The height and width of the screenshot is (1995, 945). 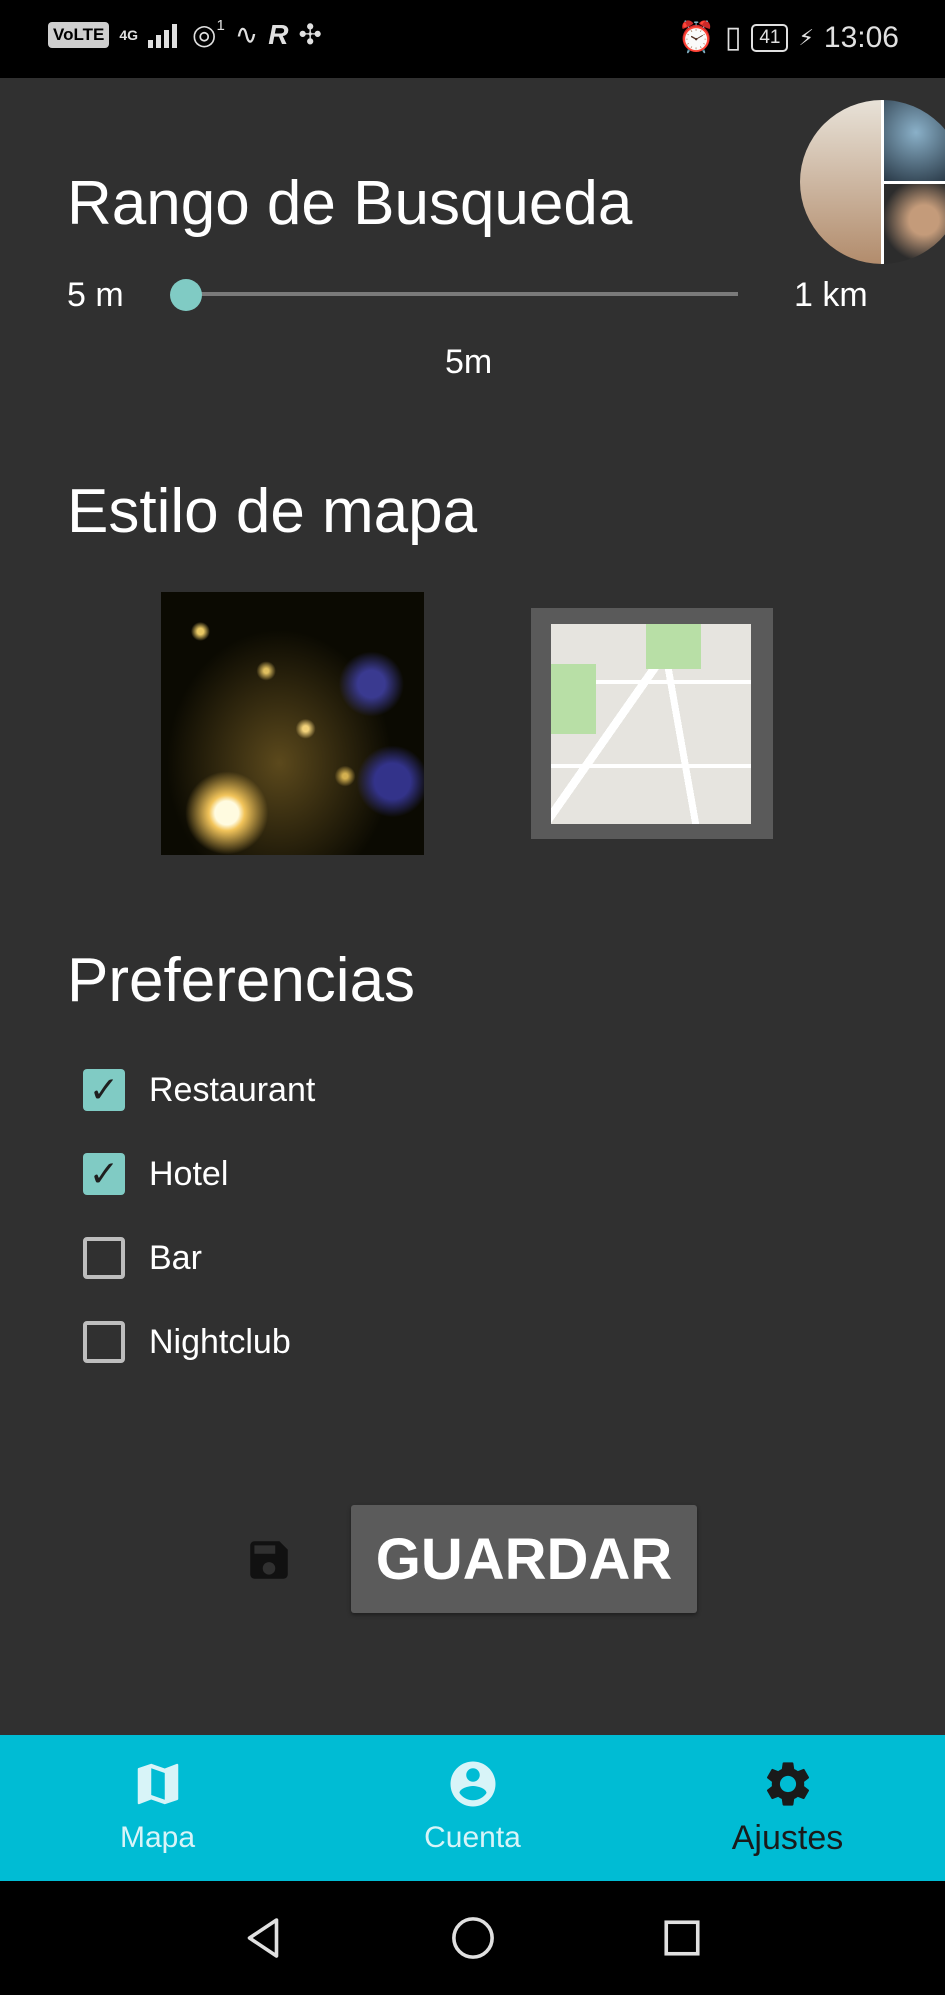 I want to click on range-value: 5m, so click(x=469, y=362).